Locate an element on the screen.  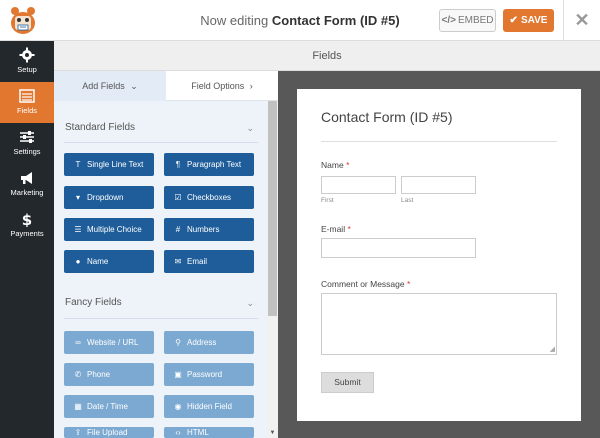
add-field-numbers: # Numbers is located at coordinates (209, 229).